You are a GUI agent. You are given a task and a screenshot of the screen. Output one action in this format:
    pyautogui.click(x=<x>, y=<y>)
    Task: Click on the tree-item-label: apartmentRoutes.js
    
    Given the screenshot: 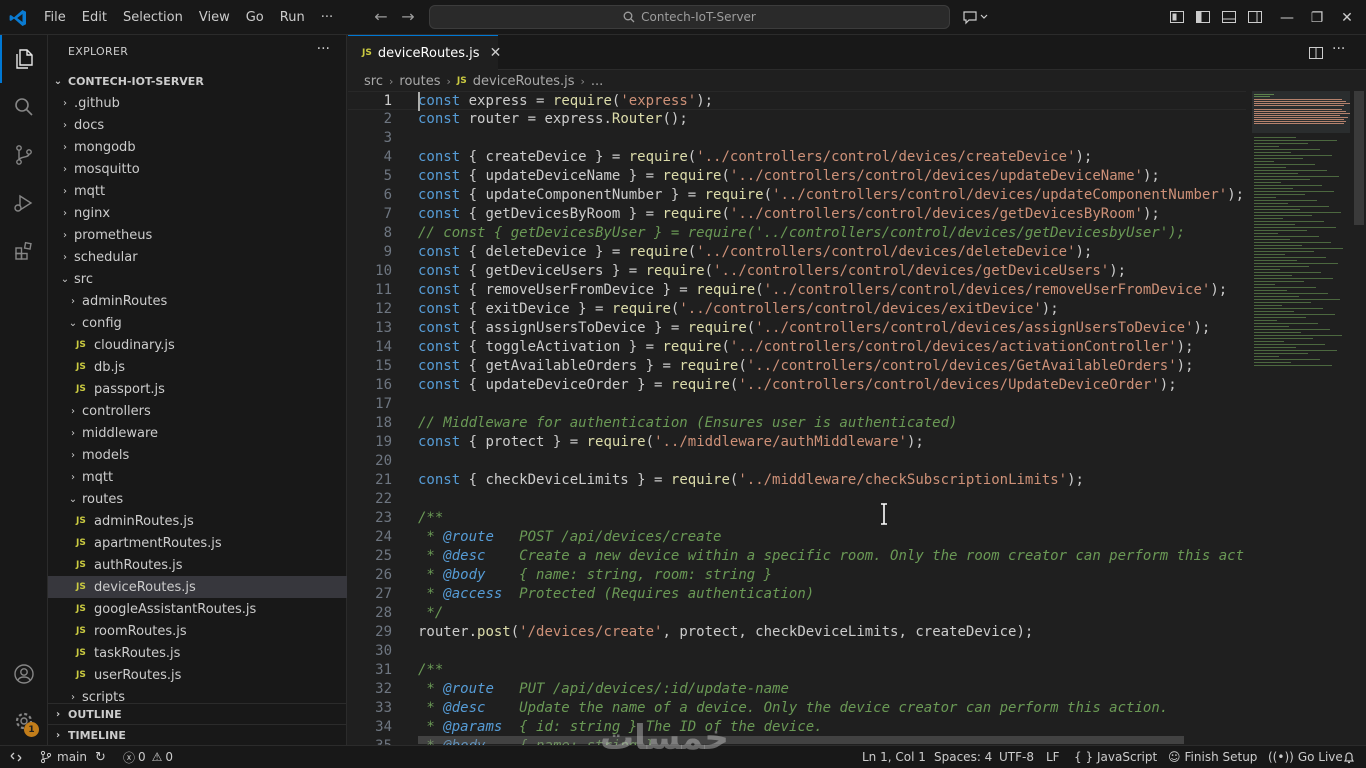 What is the action you would take?
    pyautogui.click(x=158, y=543)
    